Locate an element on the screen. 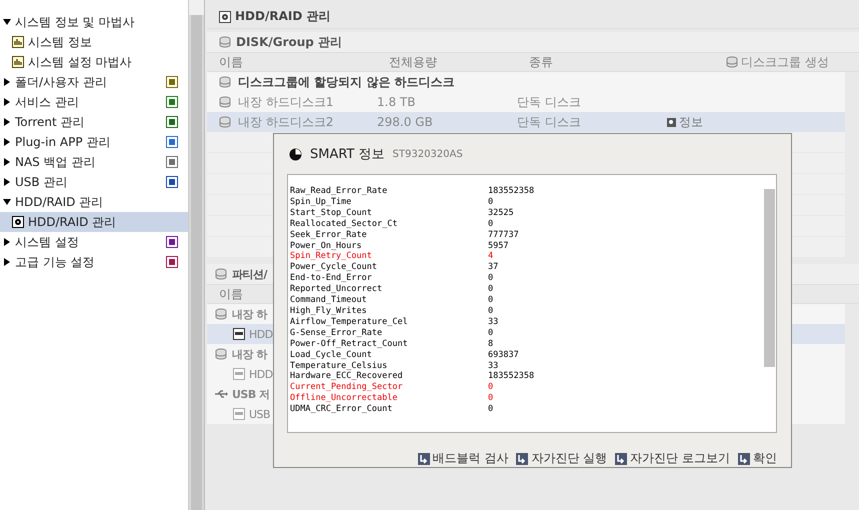 The height and width of the screenshot is (510, 859). dialog-button: 배드블럭 검사 is located at coordinates (463, 458).